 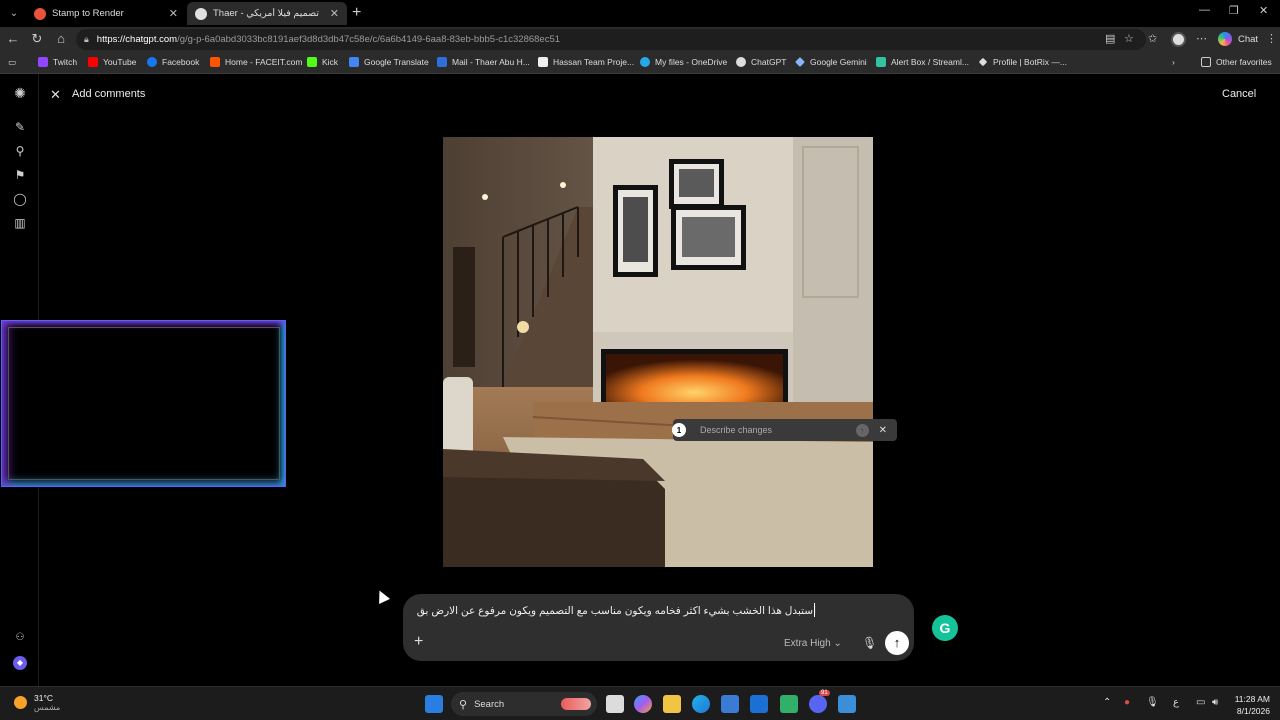 What do you see at coordinates (730, 704) in the screenshot?
I see `store-icon` at bounding box center [730, 704].